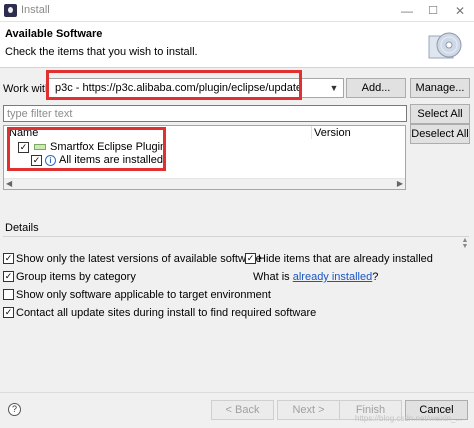  Describe the element at coordinates (345, 259) in the screenshot. I see `hide-installed-label: Hide items that are already installed` at that location.